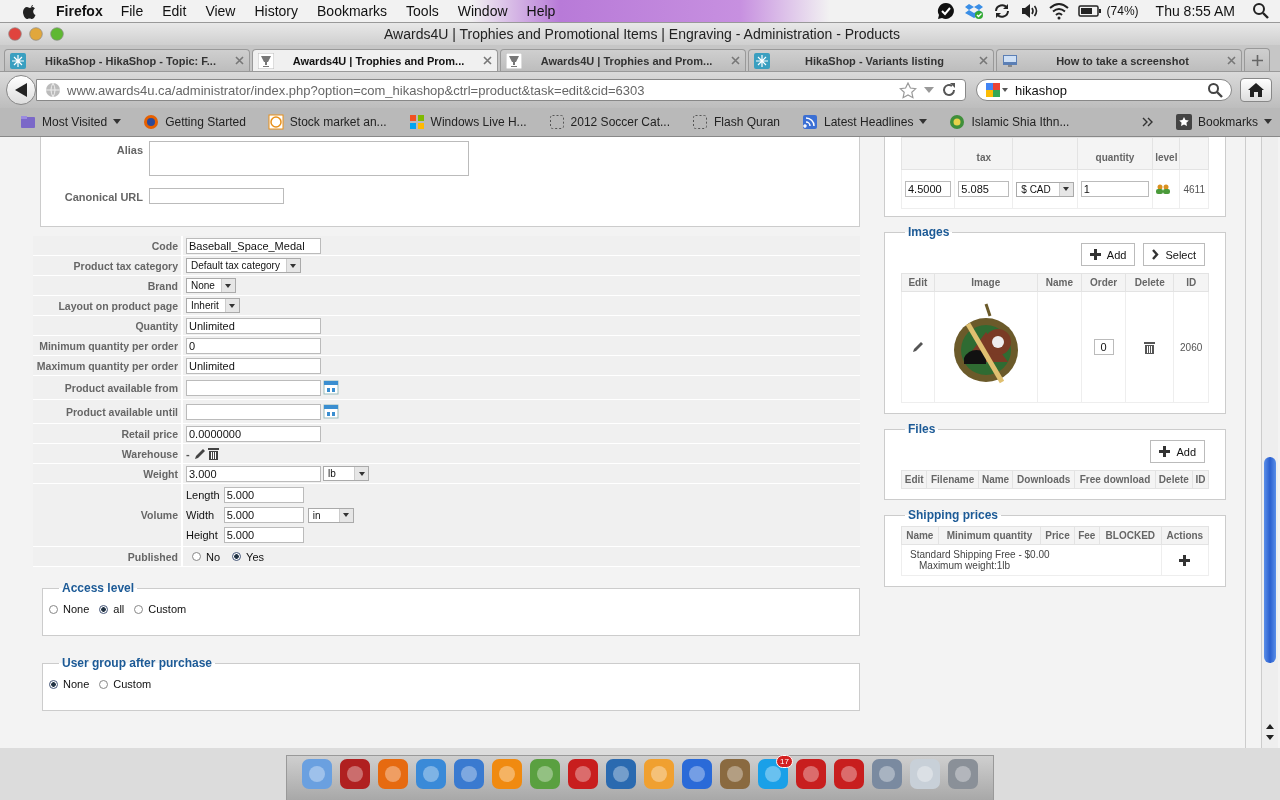 Image resolution: width=1280 pixels, height=800 pixels. Describe the element at coordinates (119, 609) in the screenshot. I see `radio-label: all` at that location.